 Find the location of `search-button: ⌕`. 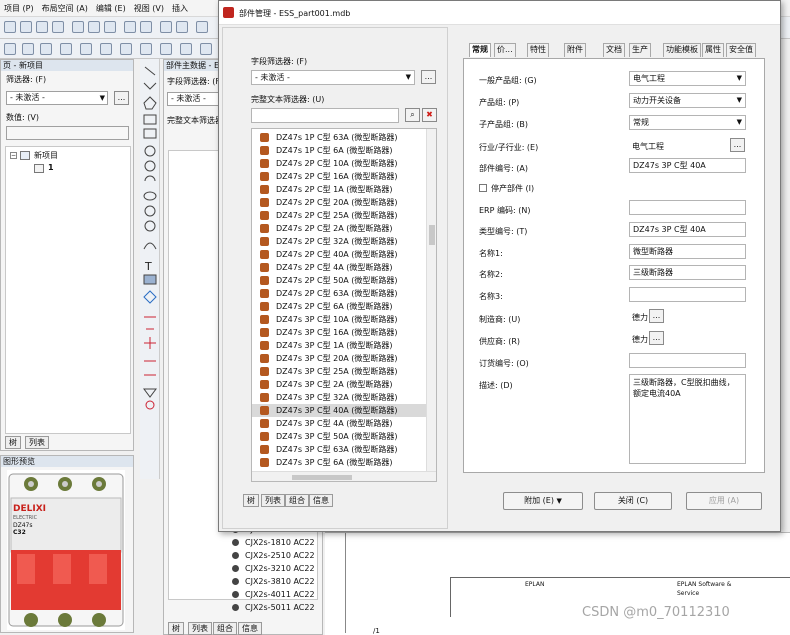

search-button: ⌕ is located at coordinates (412, 115).